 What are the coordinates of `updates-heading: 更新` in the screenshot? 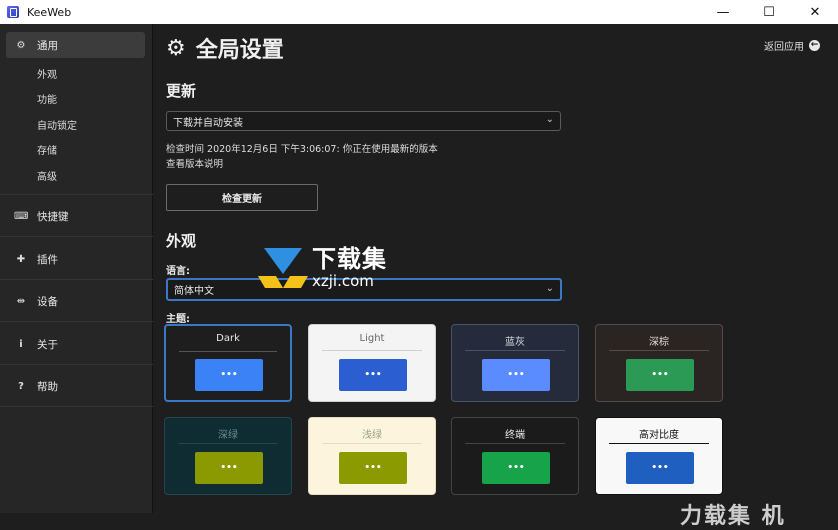 It's located at (181, 91).